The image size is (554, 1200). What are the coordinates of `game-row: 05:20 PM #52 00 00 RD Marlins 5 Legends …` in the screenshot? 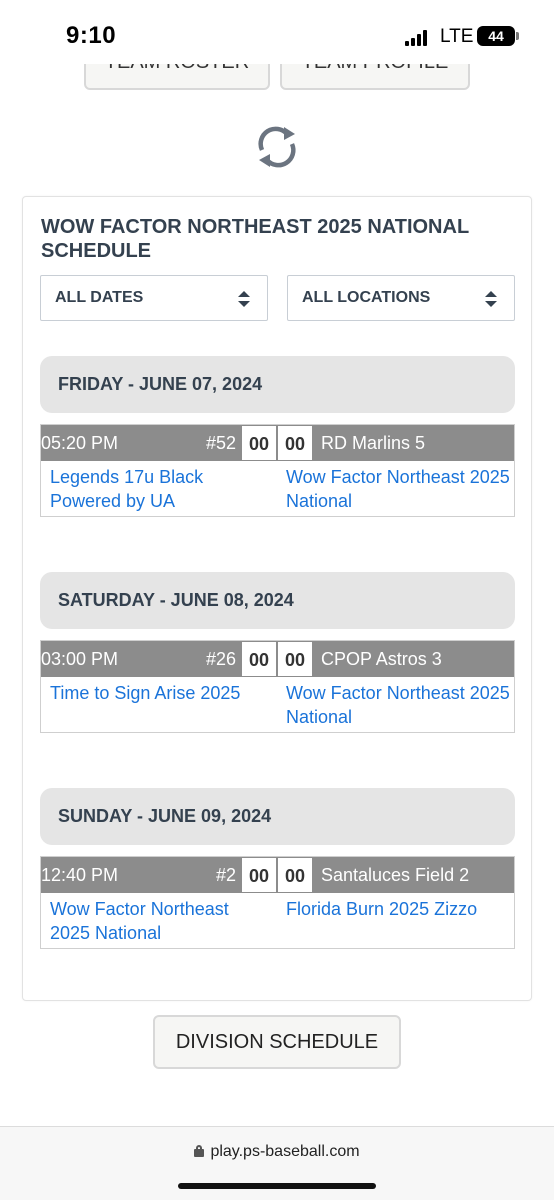 It's located at (277, 470).